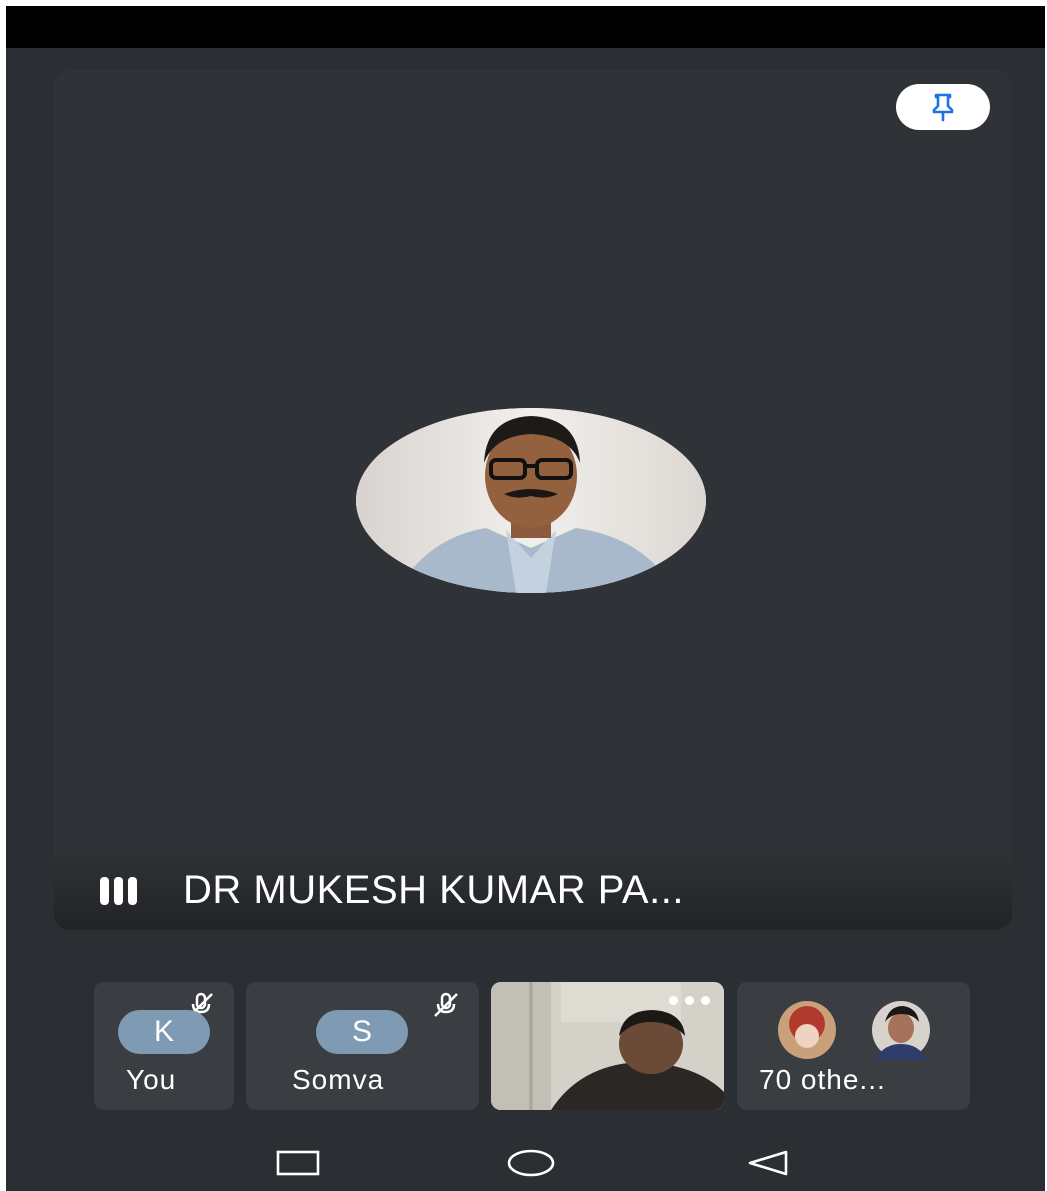  What do you see at coordinates (298, 1163) in the screenshot?
I see `recent-apps-icon` at bounding box center [298, 1163].